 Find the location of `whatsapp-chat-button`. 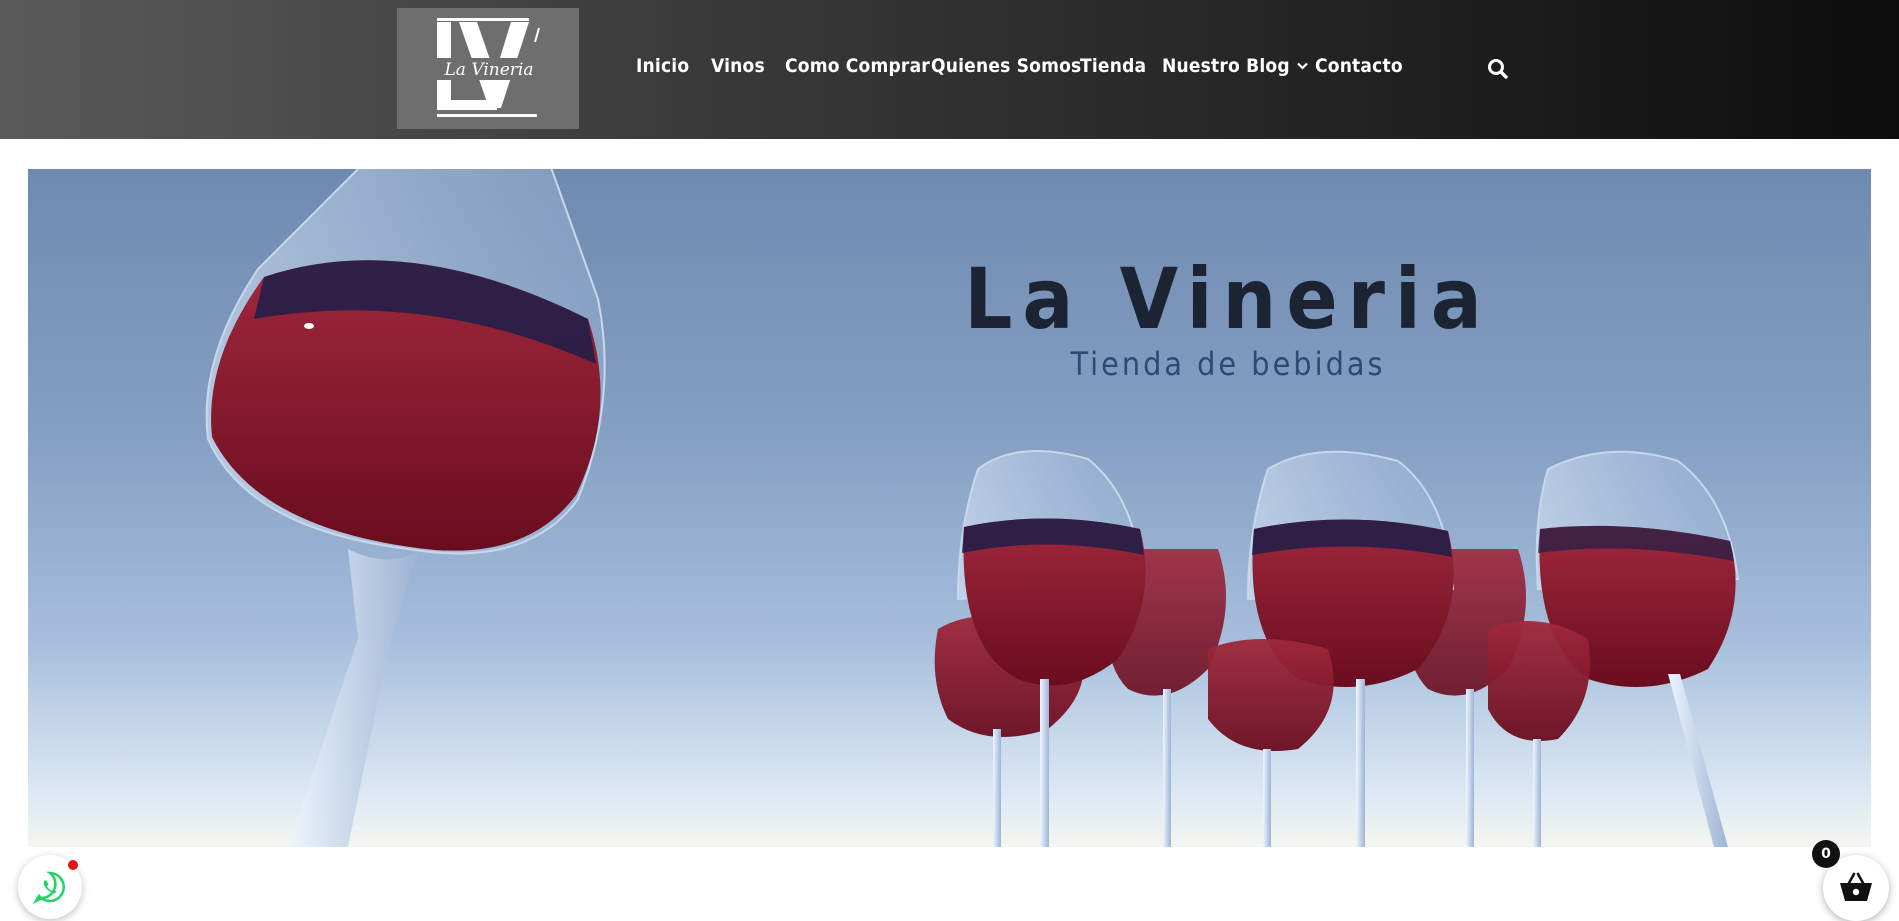

whatsapp-chat-button is located at coordinates (50, 887).